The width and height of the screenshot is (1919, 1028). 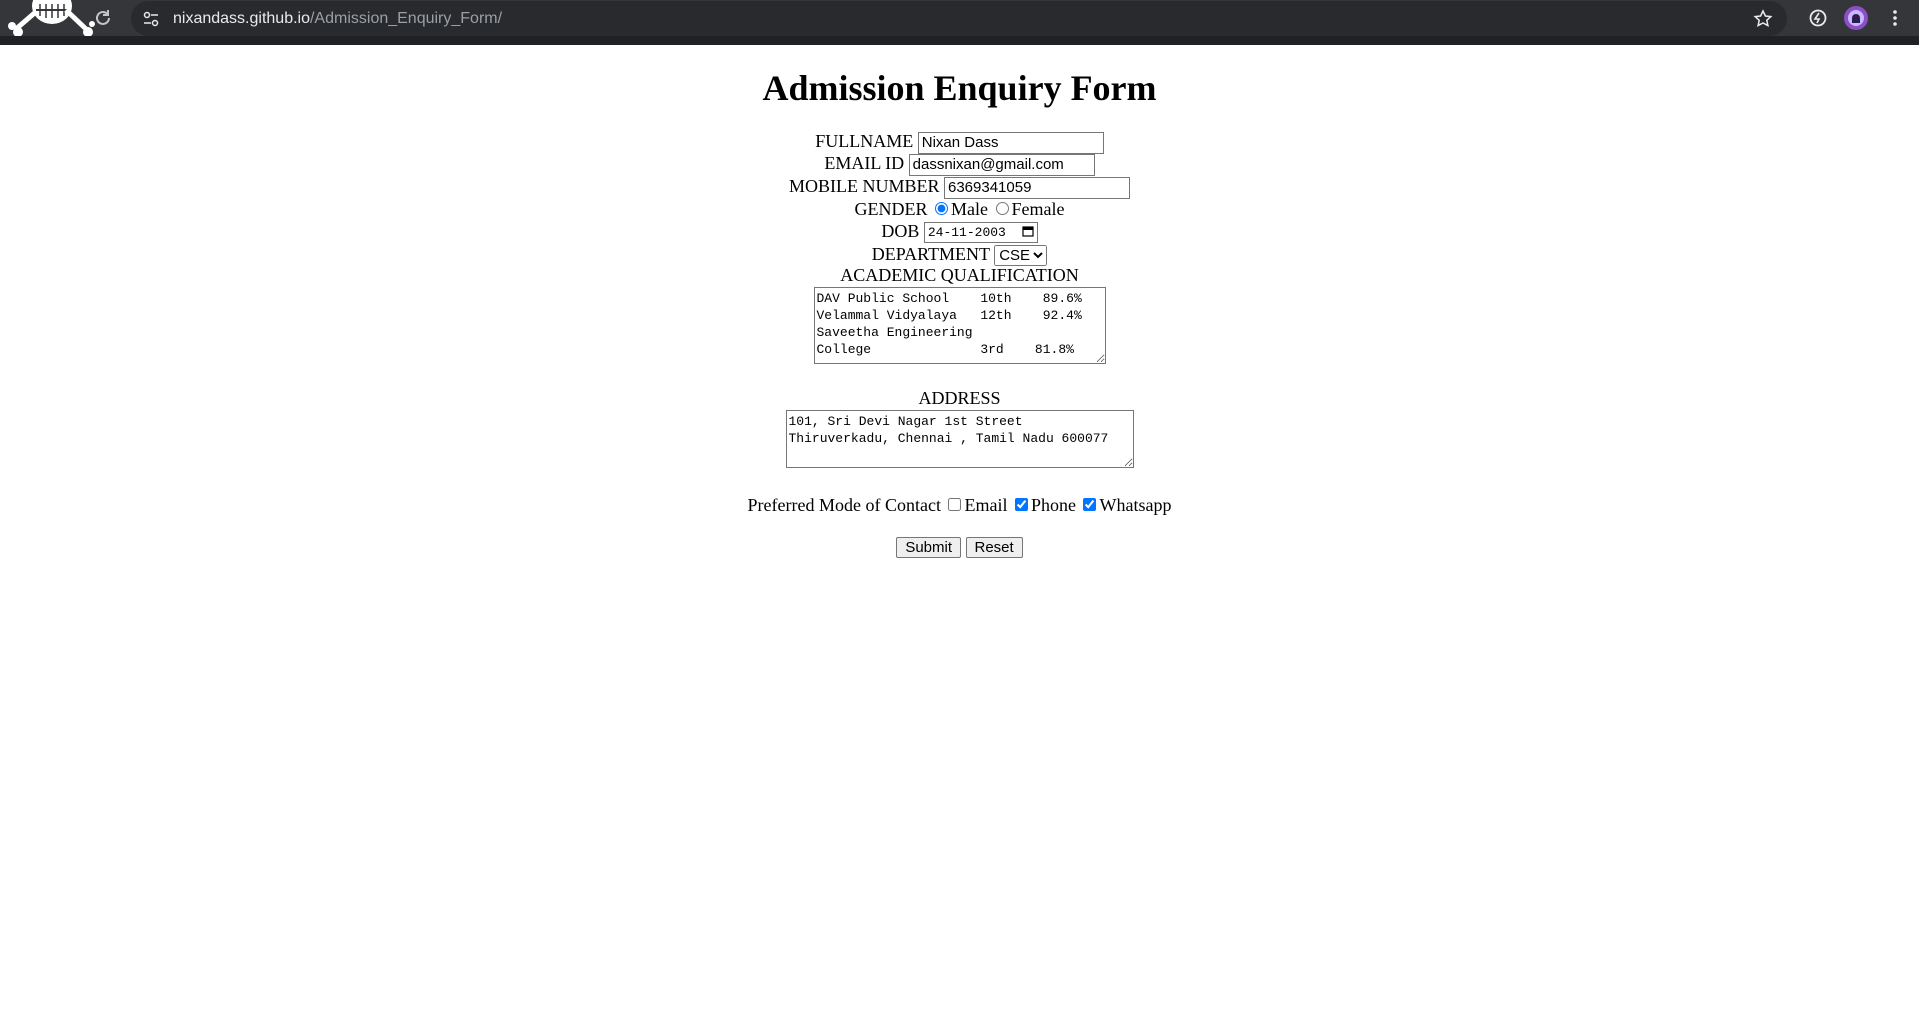 I want to click on address-label: ADDRESS, so click(x=959, y=398).